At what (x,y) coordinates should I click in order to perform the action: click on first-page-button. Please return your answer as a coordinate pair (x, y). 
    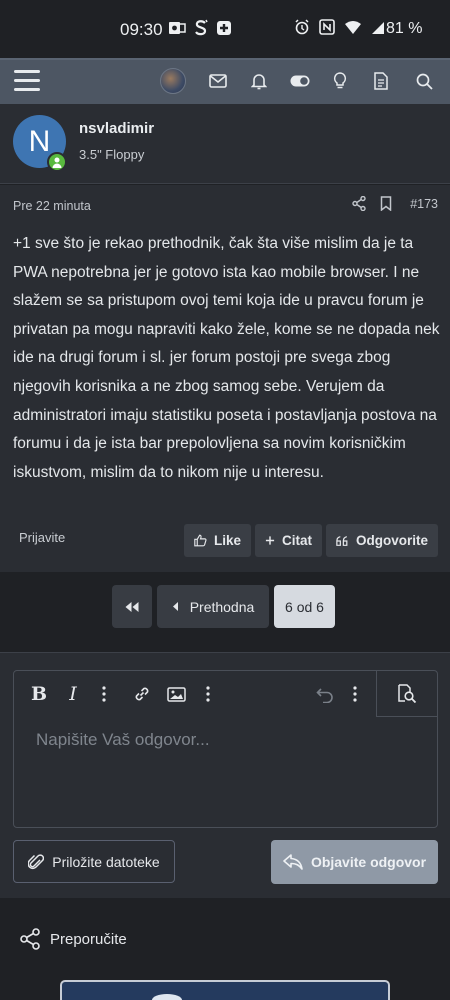
    Looking at the image, I should click on (132, 606).